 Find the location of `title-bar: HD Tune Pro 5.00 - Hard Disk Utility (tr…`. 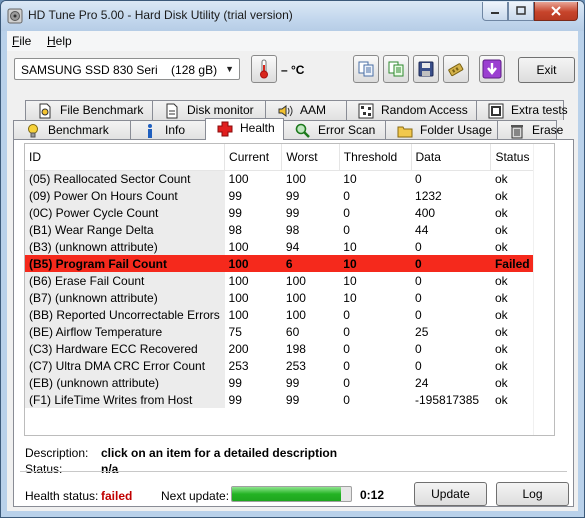

title-bar: HD Tune Pro 5.00 - Hard Disk Utility (tr… is located at coordinates (292, 16).